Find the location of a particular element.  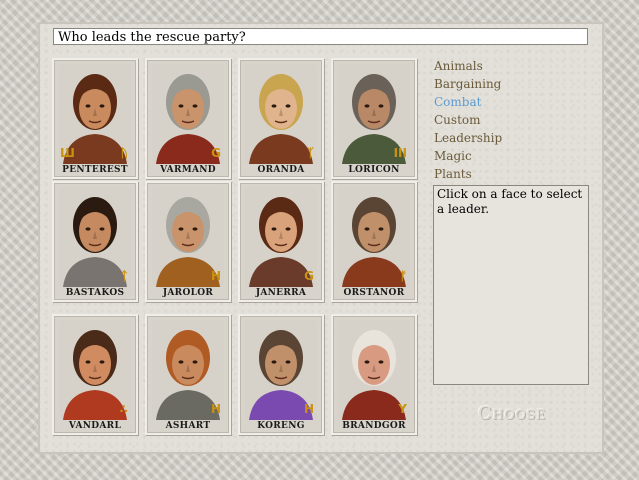

skill-custom: Custom is located at coordinates (514, 120).